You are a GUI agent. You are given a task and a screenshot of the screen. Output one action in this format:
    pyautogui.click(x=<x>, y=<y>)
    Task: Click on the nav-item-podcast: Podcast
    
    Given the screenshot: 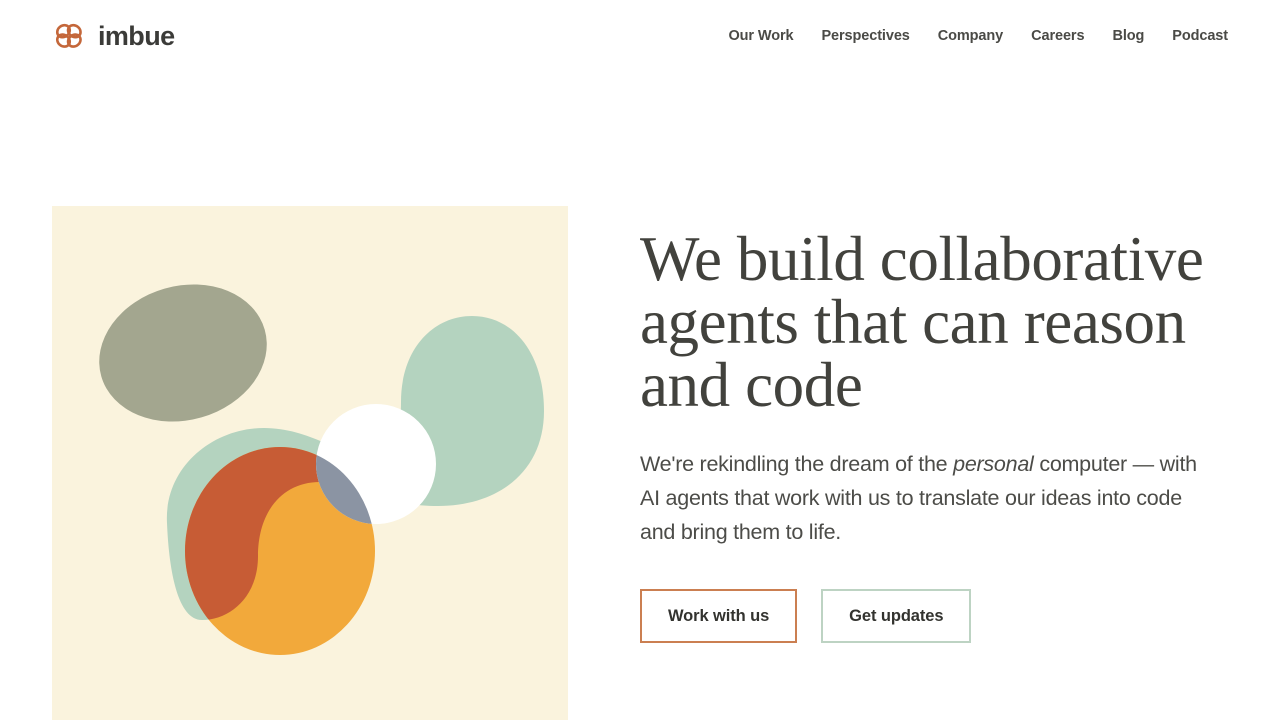 What is the action you would take?
    pyautogui.click(x=1200, y=36)
    